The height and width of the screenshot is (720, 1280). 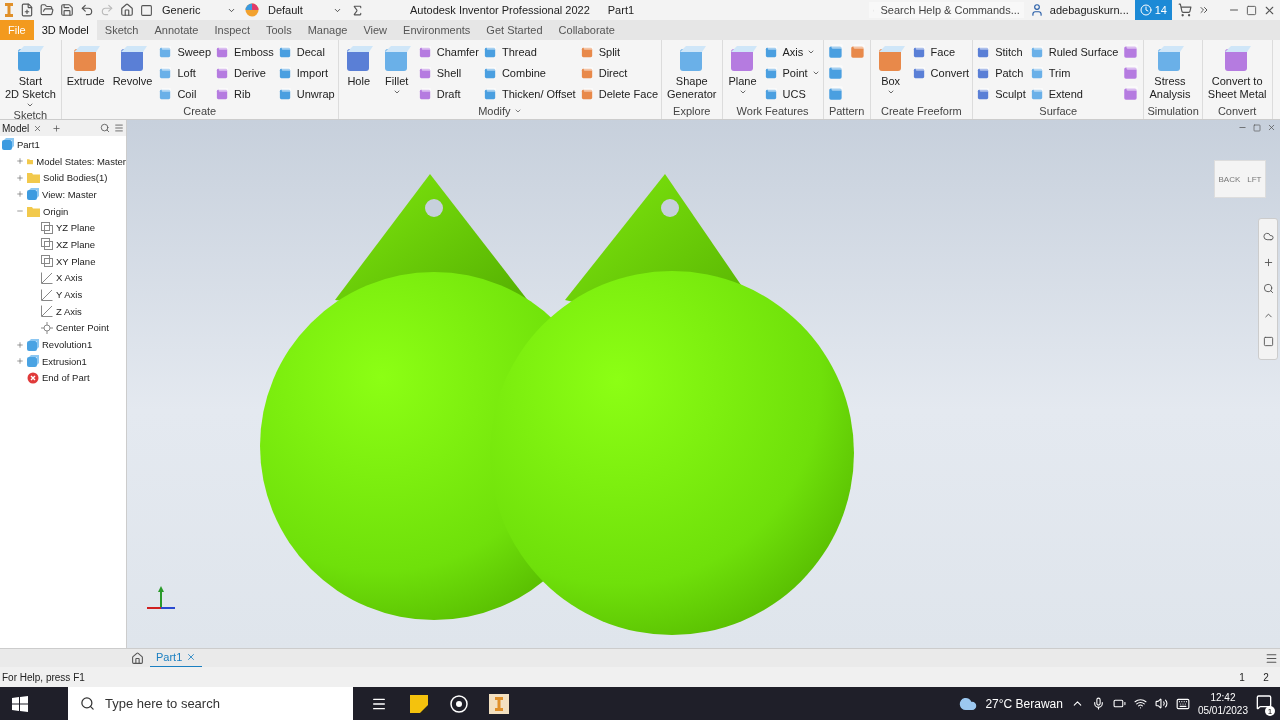 What do you see at coordinates (63, 361) in the screenshot?
I see `tree-item: Extrusion1` at bounding box center [63, 361].